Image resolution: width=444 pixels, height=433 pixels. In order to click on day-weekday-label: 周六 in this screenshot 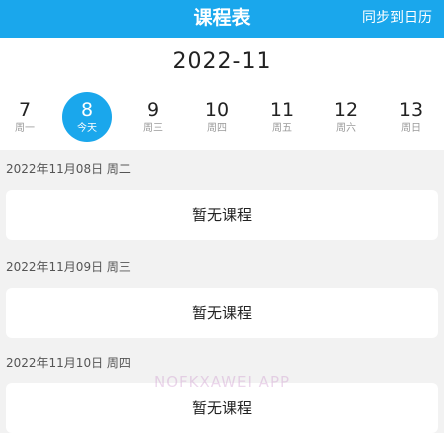, I will do `click(346, 128)`.